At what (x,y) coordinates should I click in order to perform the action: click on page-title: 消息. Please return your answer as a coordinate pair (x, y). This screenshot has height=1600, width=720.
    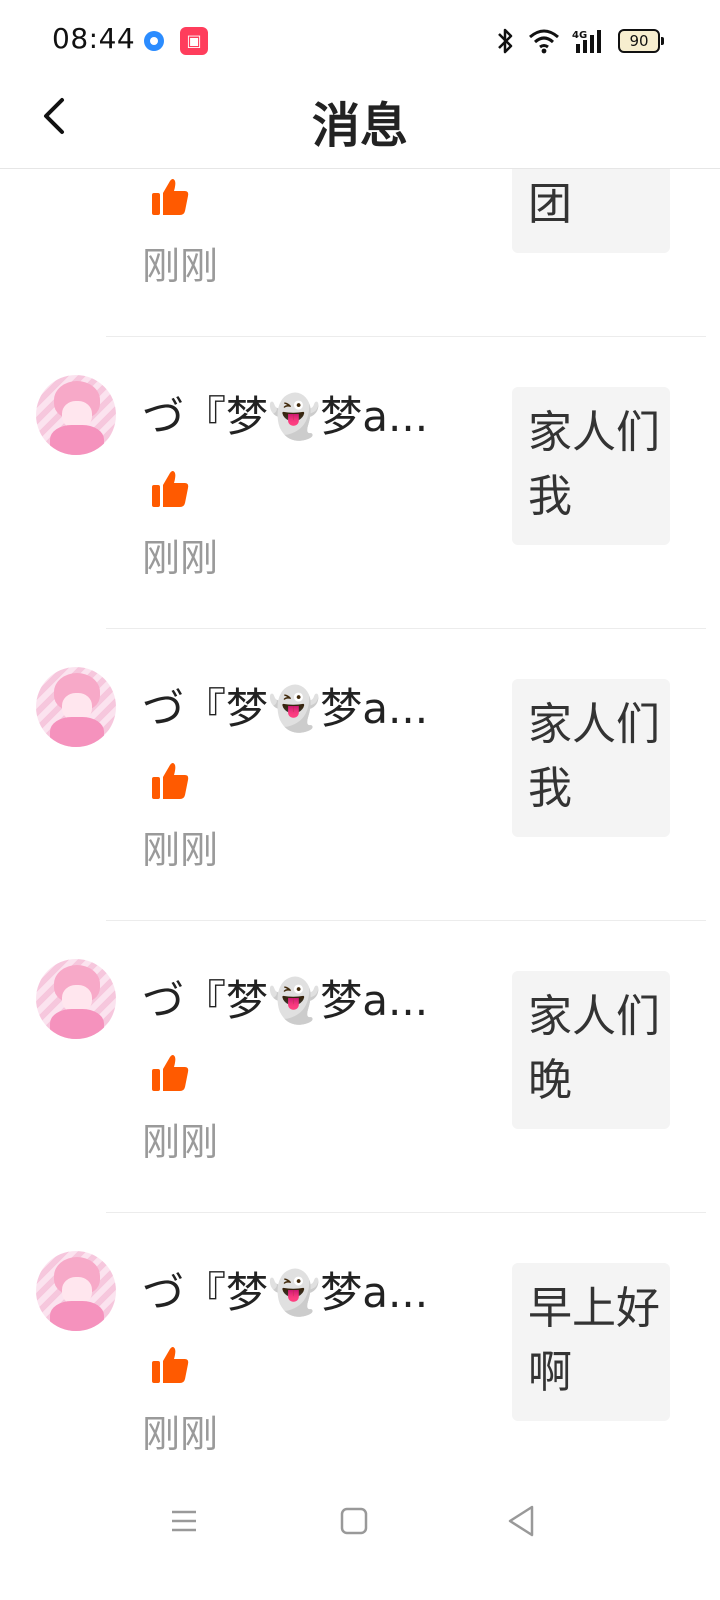
    Looking at the image, I should click on (359, 126).